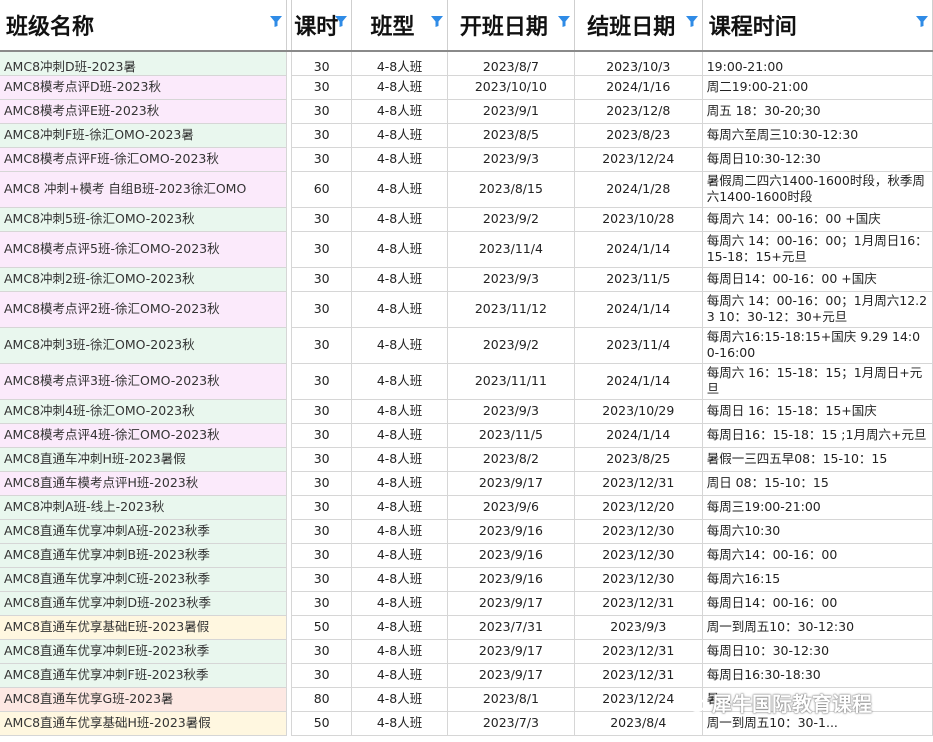 Image resolution: width=933 pixels, height=742 pixels. Describe the element at coordinates (511, 111) in the screenshot. I see `cell-start-date: 2023/9/1` at that location.